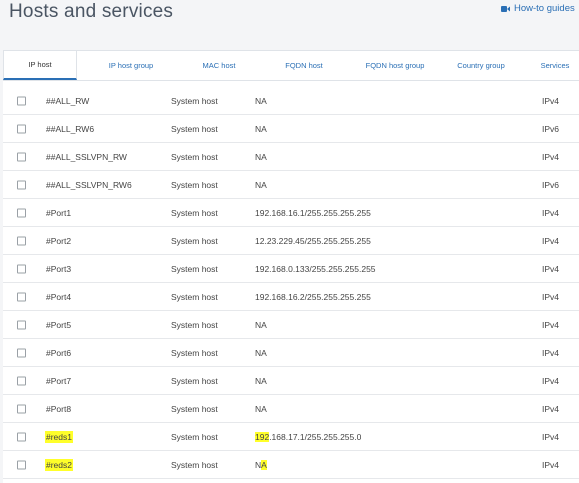 The width and height of the screenshot is (579, 483). Describe the element at coordinates (395, 65) in the screenshot. I see `tab-fqdn-host-group: FQDN host group` at that location.